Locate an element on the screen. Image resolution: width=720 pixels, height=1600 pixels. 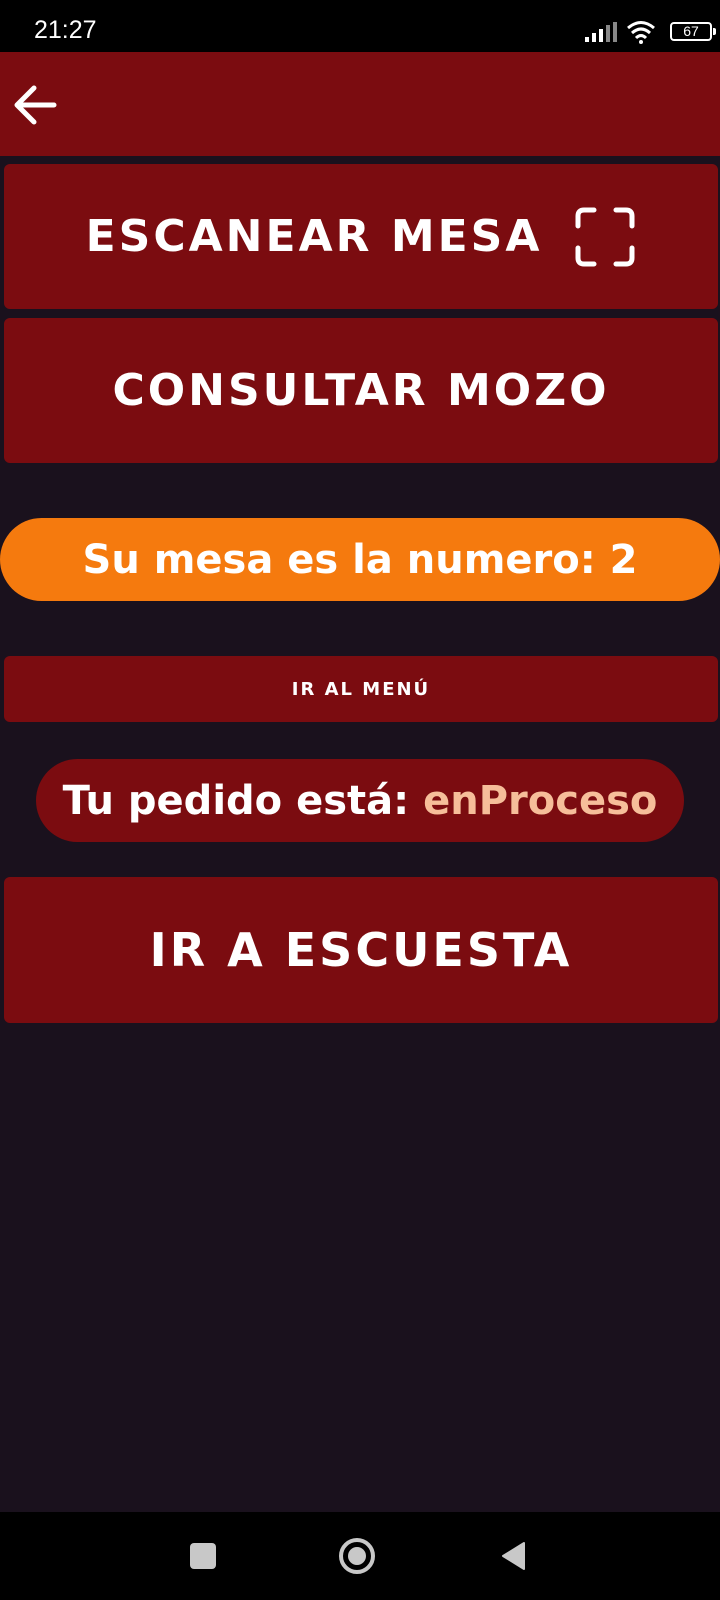
table-number-badge: Su mesa es la numero: 2 is located at coordinates (360, 559).